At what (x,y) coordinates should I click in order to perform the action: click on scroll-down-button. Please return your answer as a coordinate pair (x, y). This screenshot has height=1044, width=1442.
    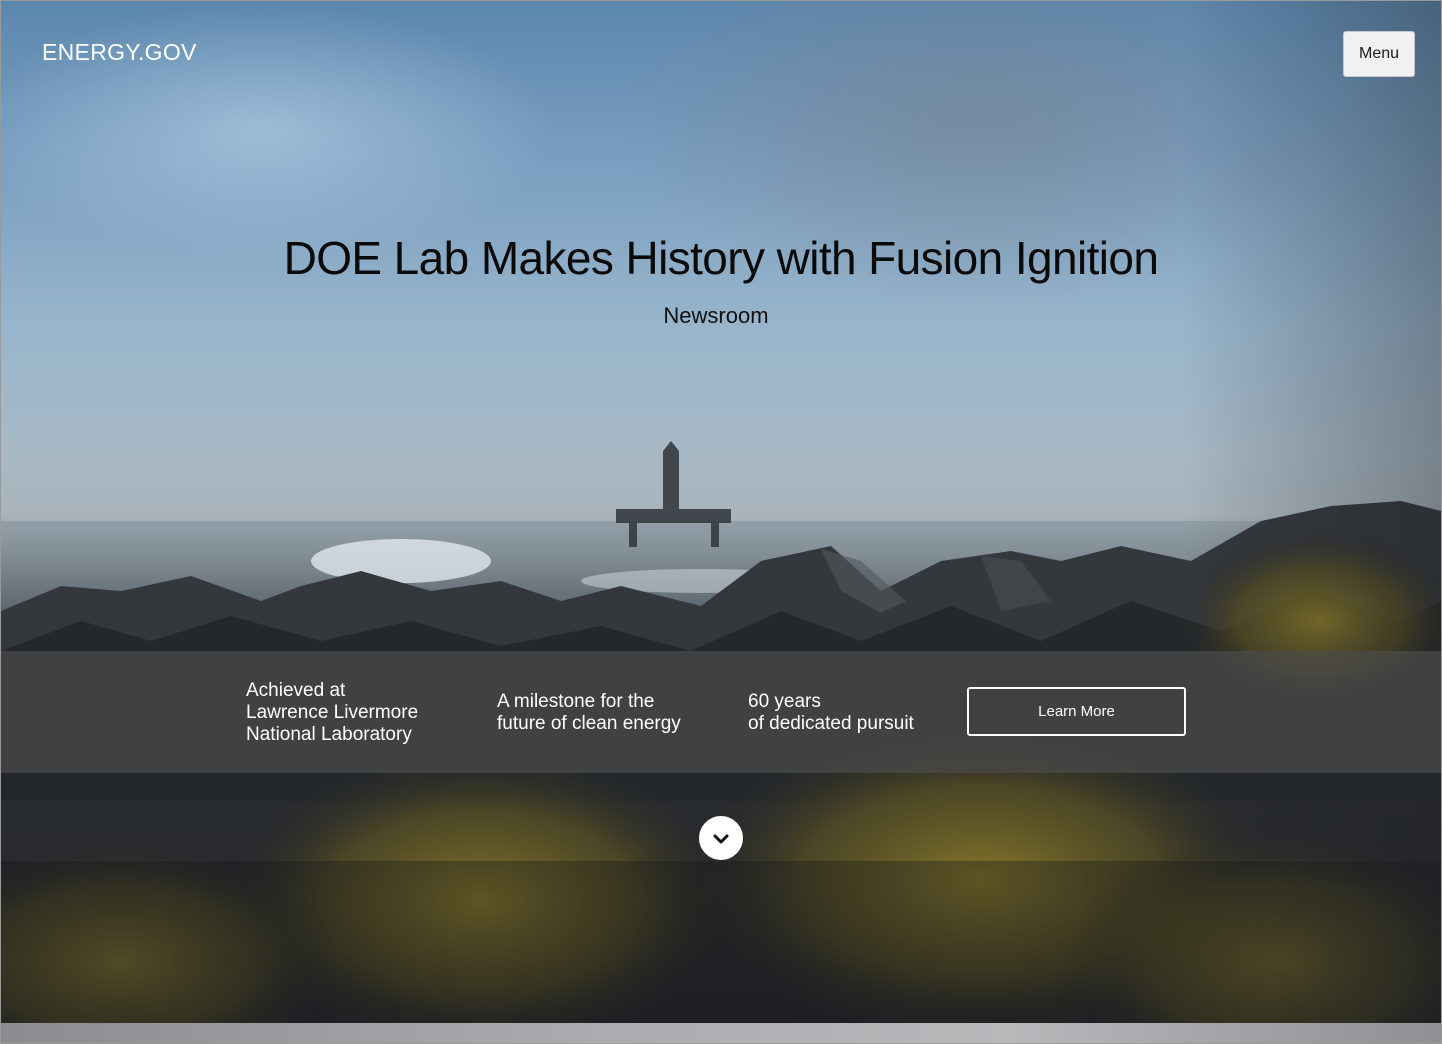
    Looking at the image, I should click on (721, 838).